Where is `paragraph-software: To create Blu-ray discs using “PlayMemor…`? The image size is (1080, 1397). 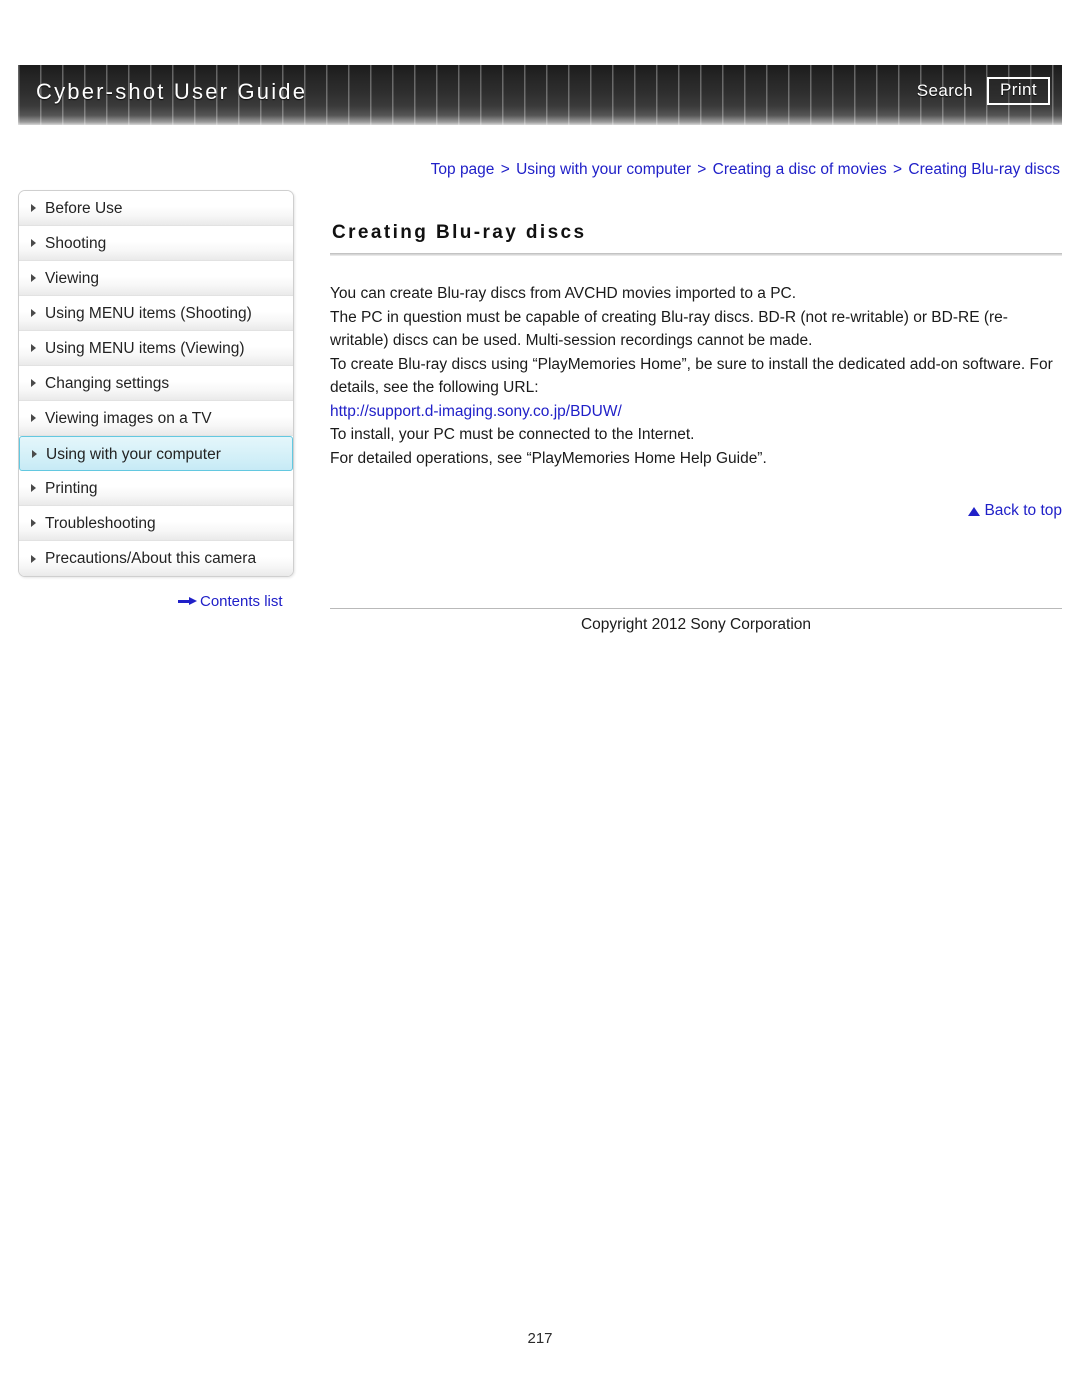
paragraph-software: To create Blu-ray discs using “PlayMemor… is located at coordinates (691, 376).